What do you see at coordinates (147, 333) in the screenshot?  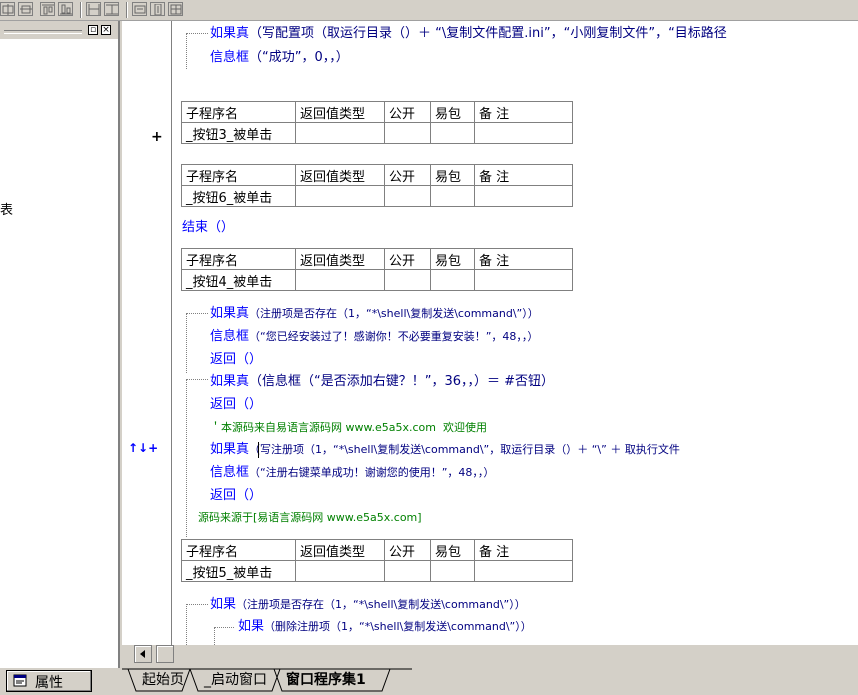 I see `editor-gutter: + ↑↓+` at bounding box center [147, 333].